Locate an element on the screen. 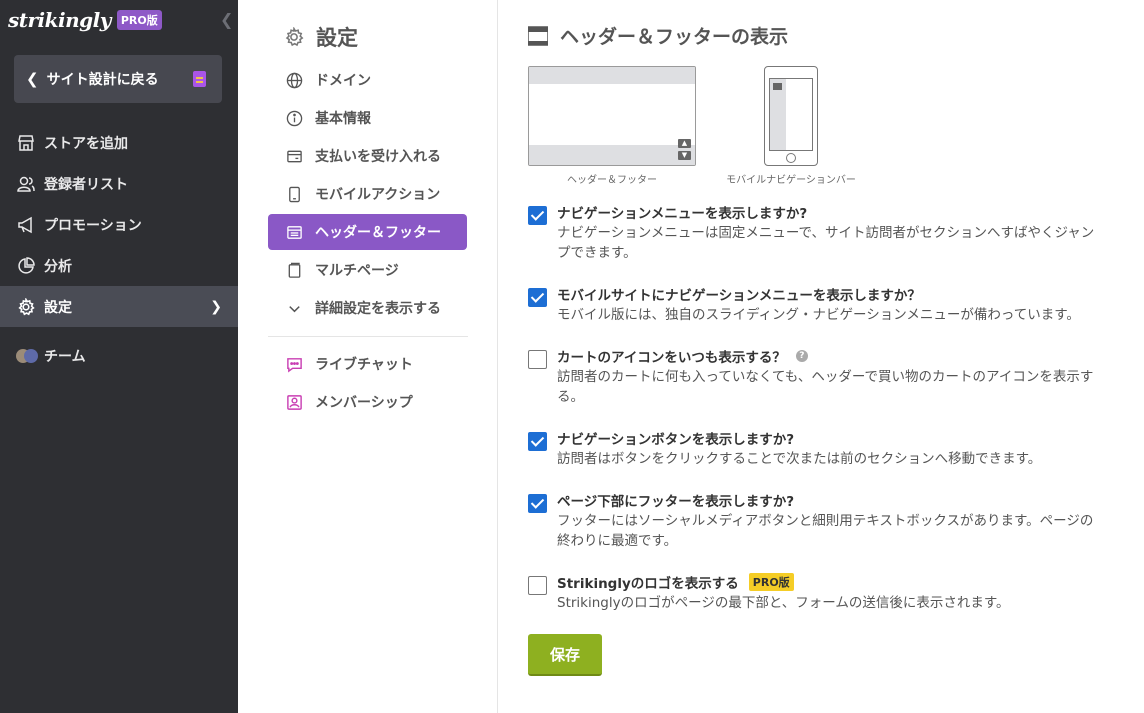 The height and width of the screenshot is (713, 1144). chevron-right-icon: ❯ is located at coordinates (216, 306).